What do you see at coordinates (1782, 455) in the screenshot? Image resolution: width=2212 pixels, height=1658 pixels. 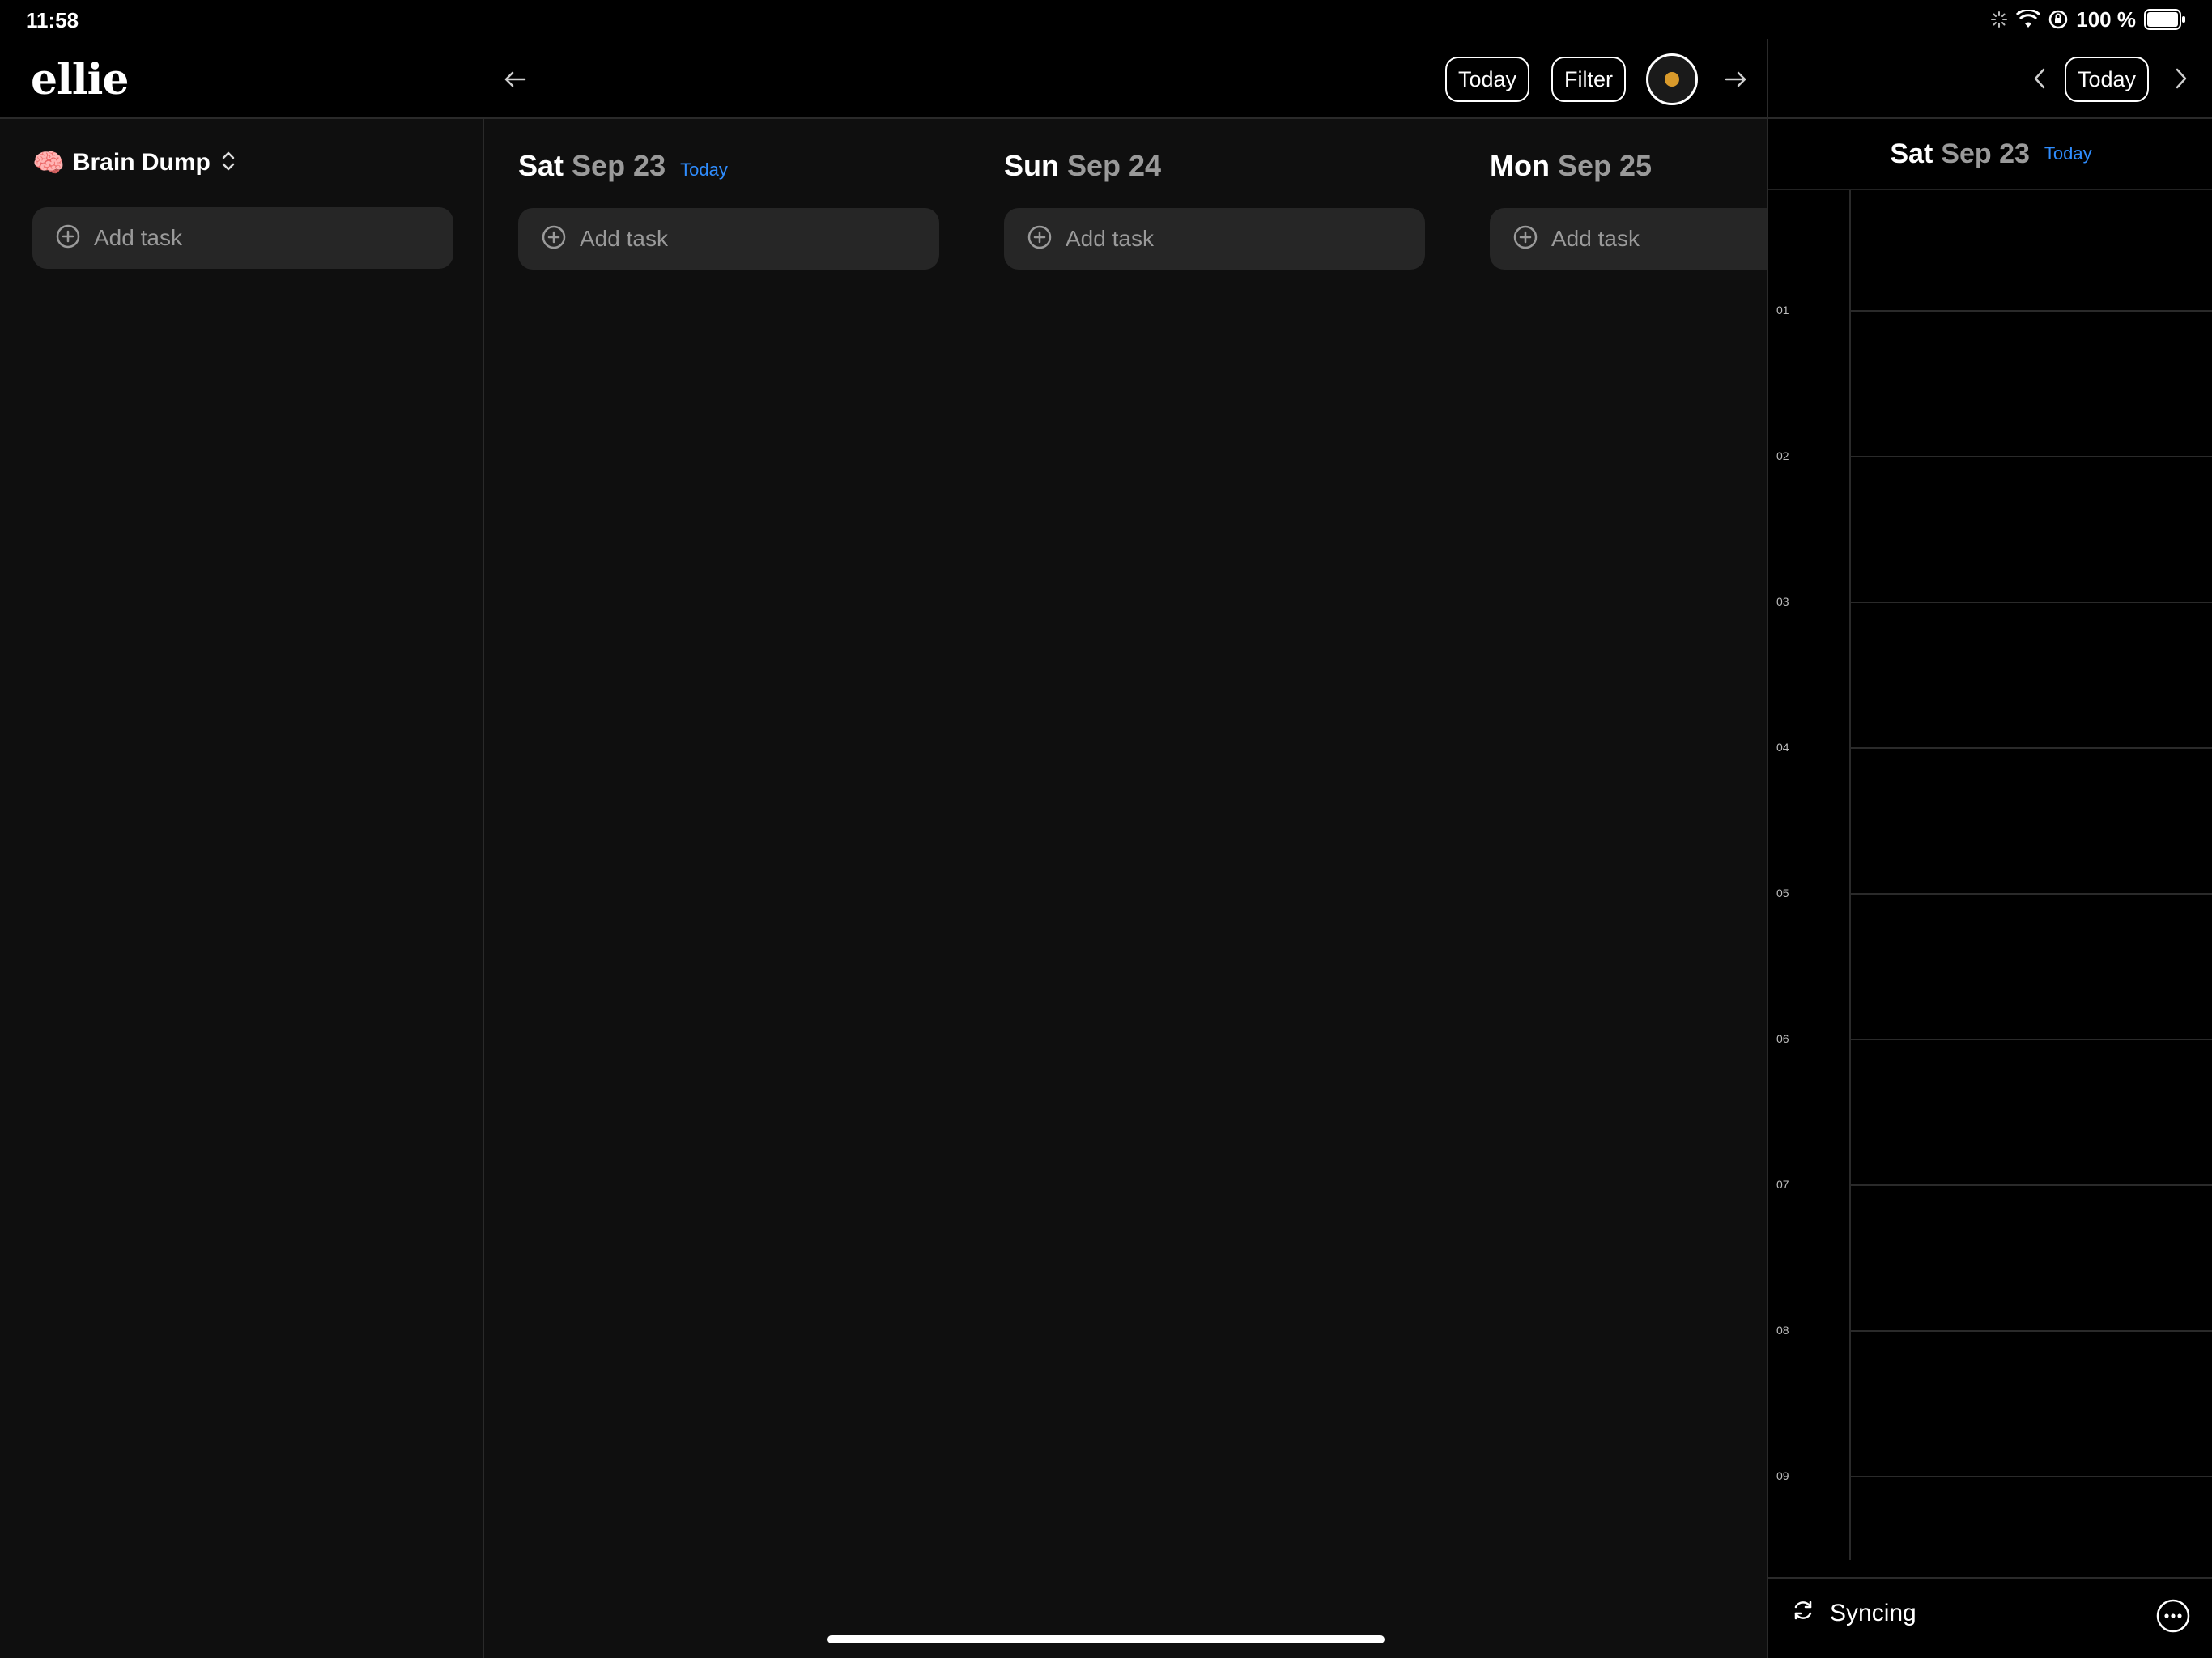 I see `hour-label: 02` at bounding box center [1782, 455].